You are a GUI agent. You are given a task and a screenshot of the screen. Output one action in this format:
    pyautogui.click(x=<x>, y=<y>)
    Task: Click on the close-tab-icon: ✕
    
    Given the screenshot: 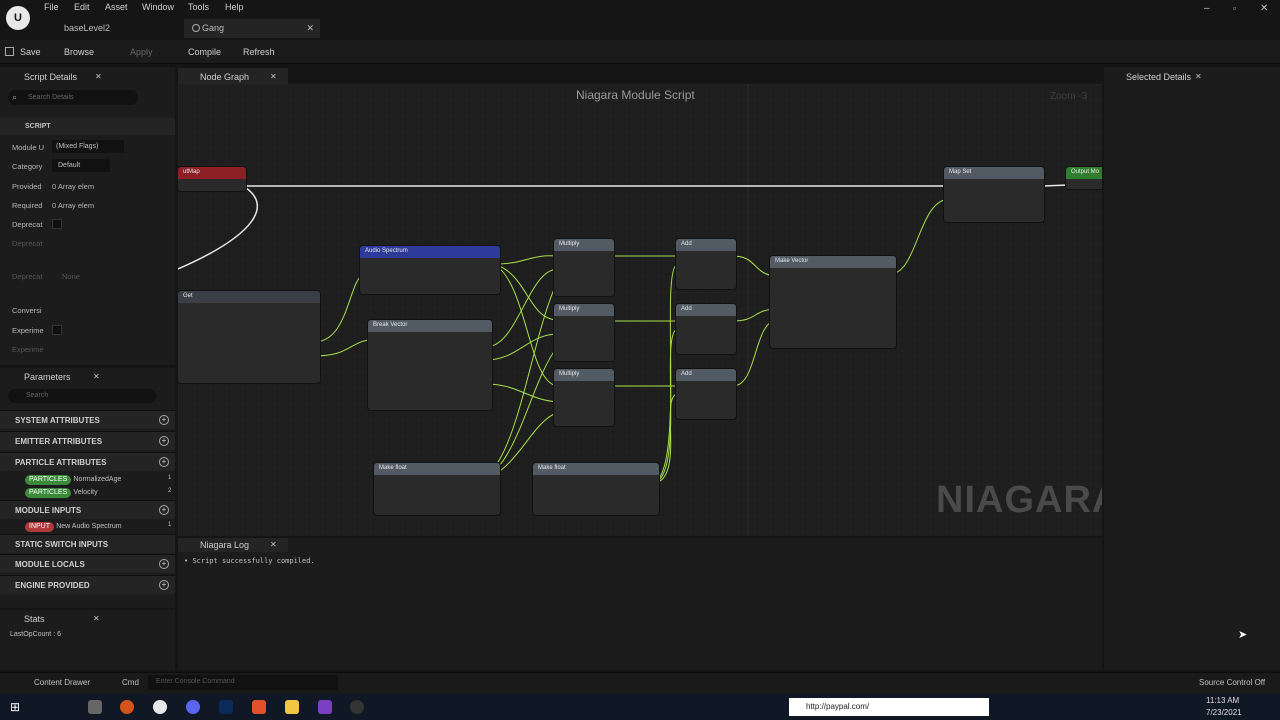 What is the action you would take?
    pyautogui.click(x=310, y=28)
    